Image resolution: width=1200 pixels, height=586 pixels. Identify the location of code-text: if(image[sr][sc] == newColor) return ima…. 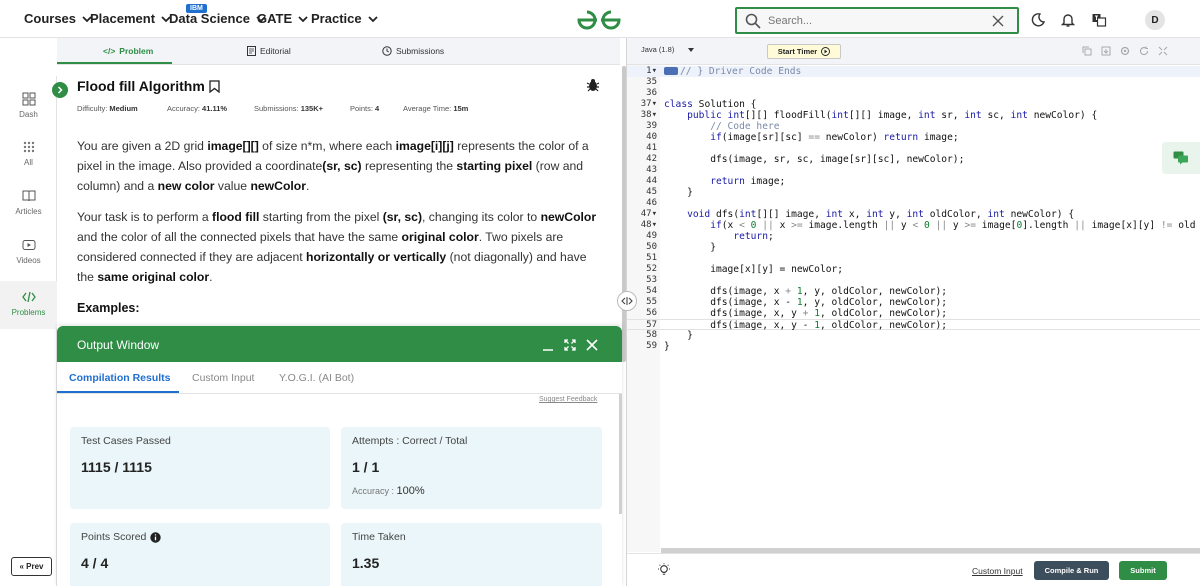
(834, 137).